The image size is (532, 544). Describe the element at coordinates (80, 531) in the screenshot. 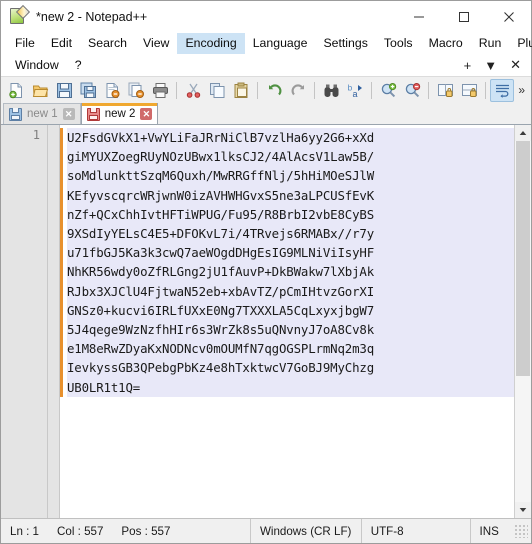

I see `status-col: Col : 557` at that location.